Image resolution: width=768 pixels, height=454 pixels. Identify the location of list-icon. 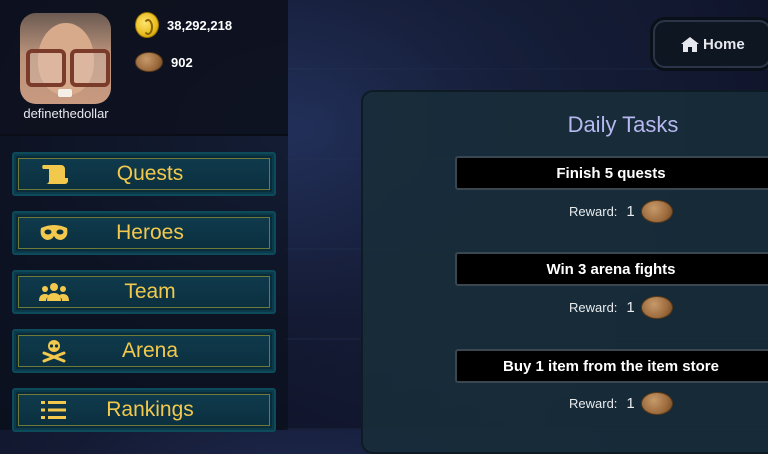
(54, 410).